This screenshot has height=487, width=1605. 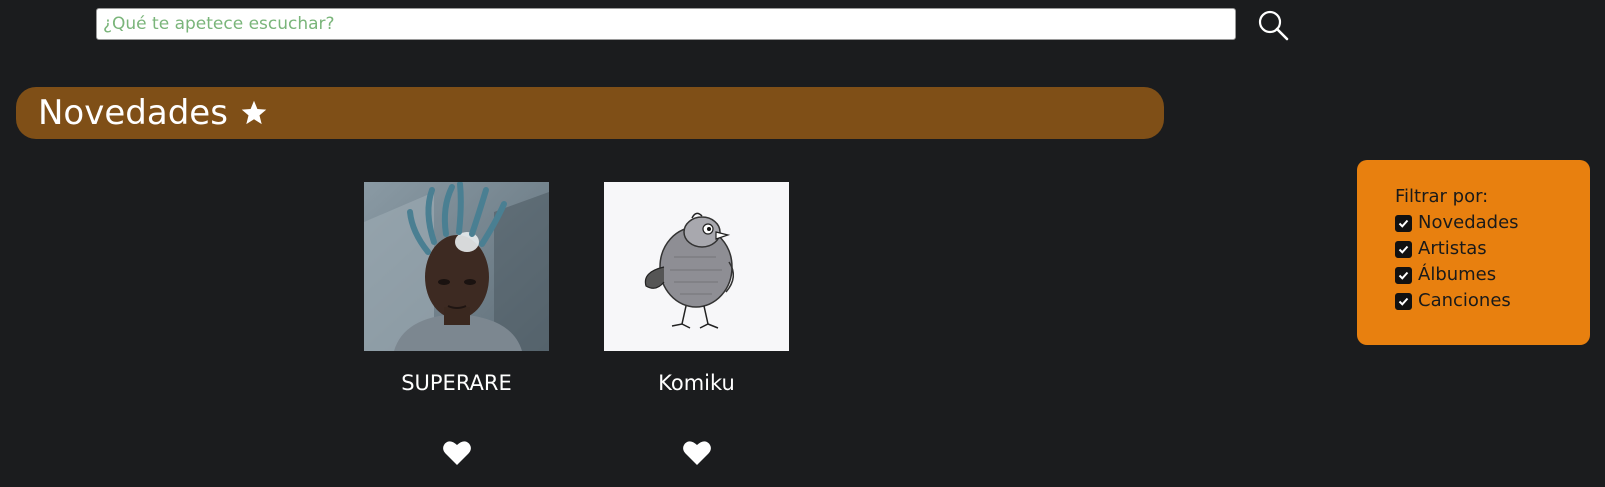 I want to click on search-button, so click(x=1273, y=25).